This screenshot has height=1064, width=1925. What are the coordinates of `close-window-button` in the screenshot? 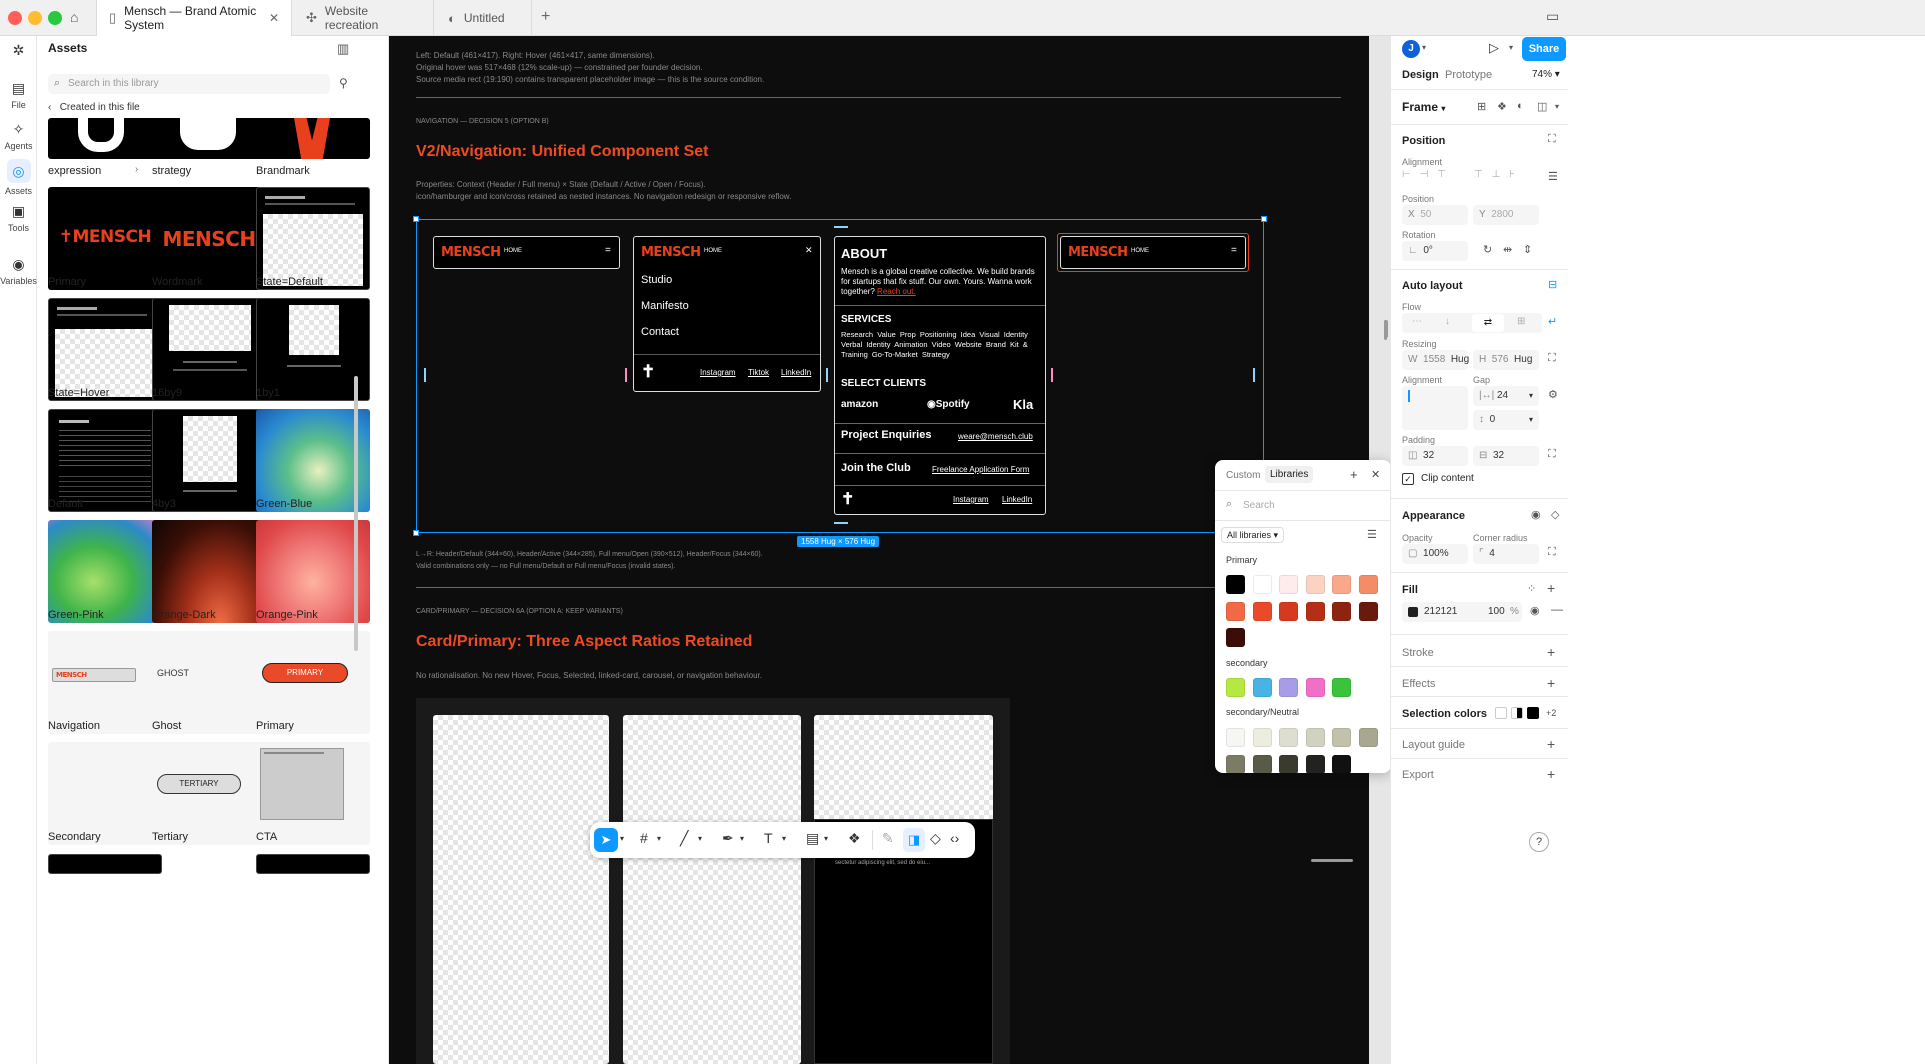 It's located at (15, 18).